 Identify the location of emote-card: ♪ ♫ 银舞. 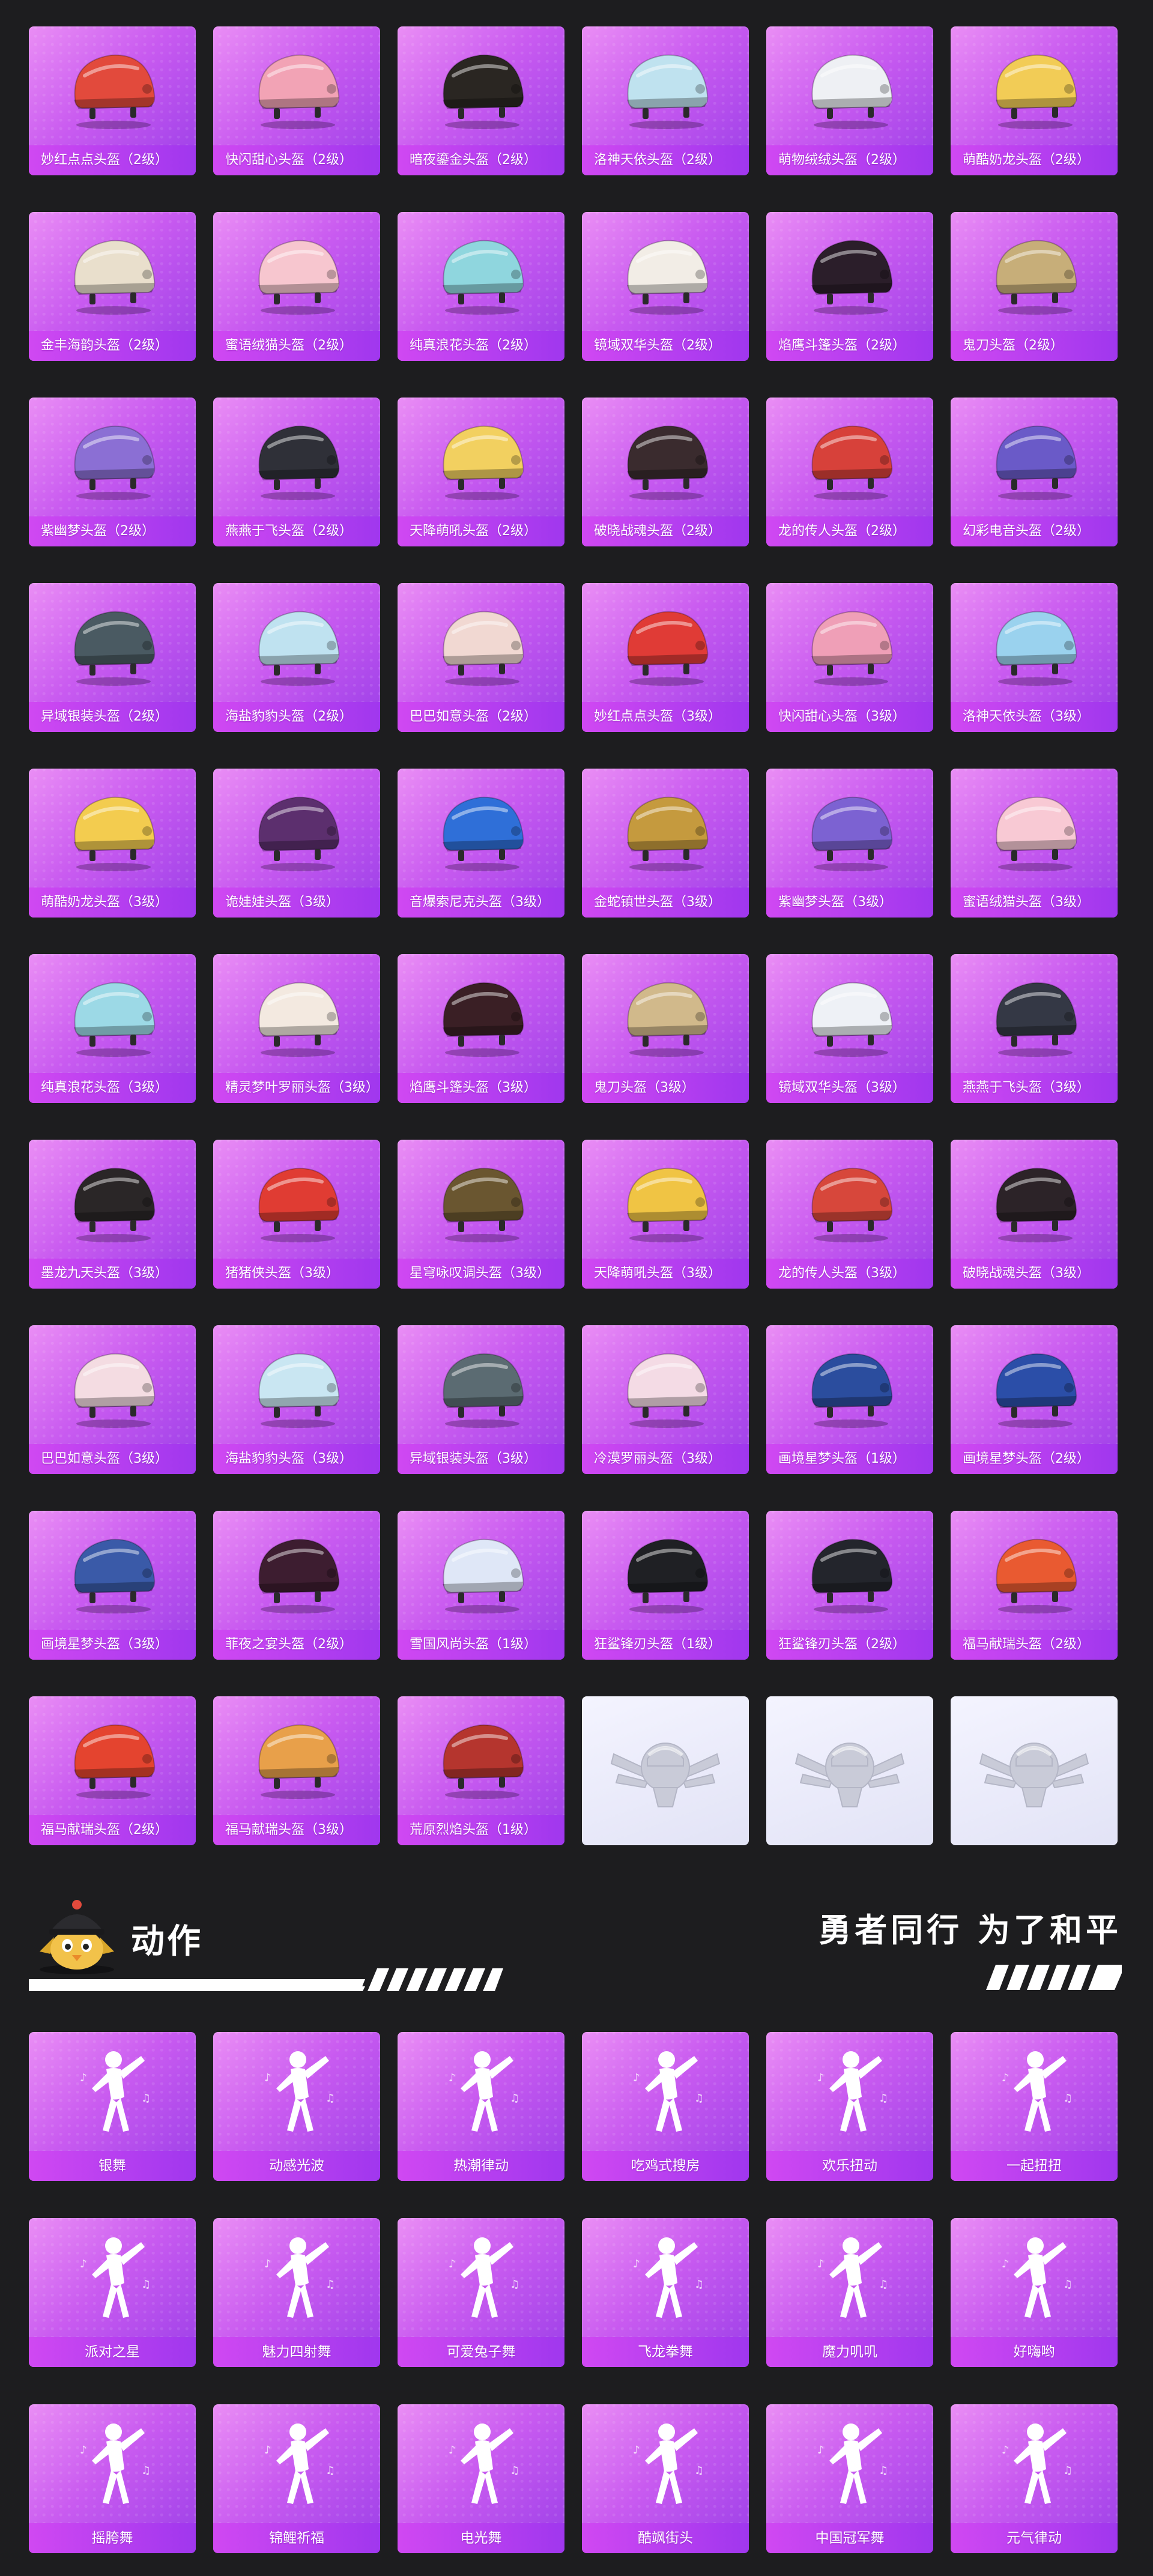
(112, 2106).